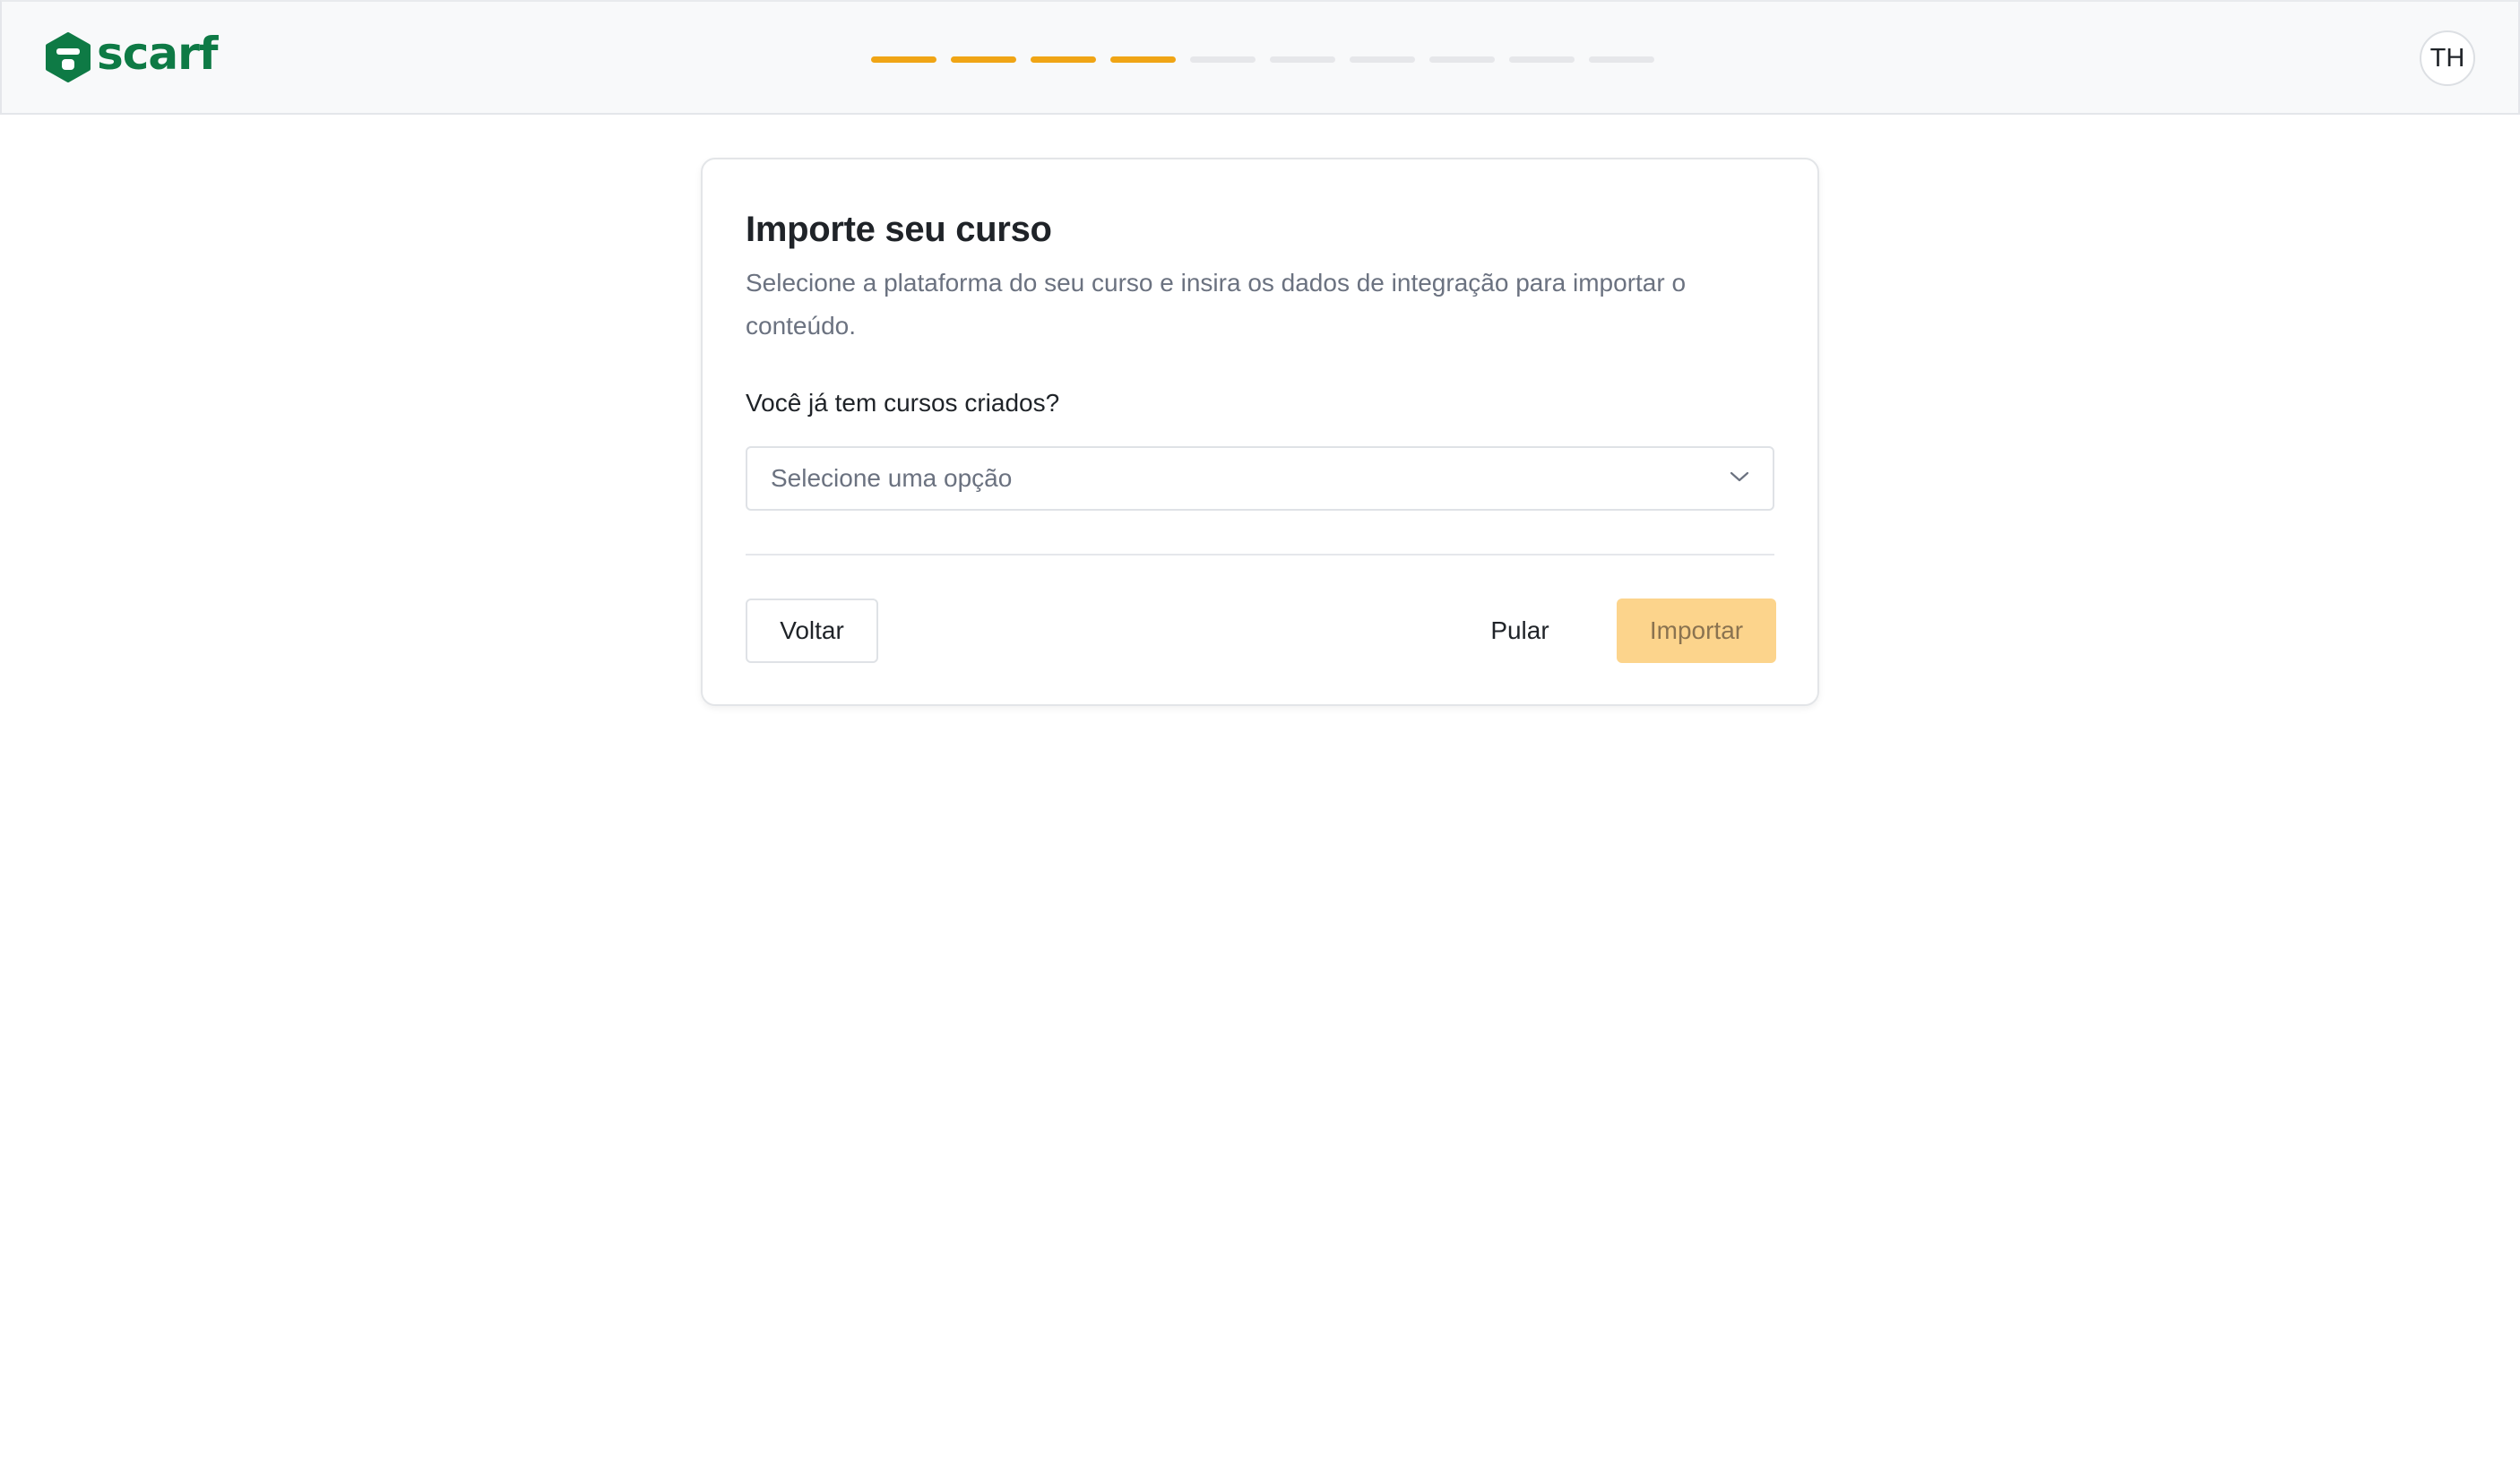 The width and height of the screenshot is (2520, 1464). I want to click on logo-wordmark: scarf, so click(158, 54).